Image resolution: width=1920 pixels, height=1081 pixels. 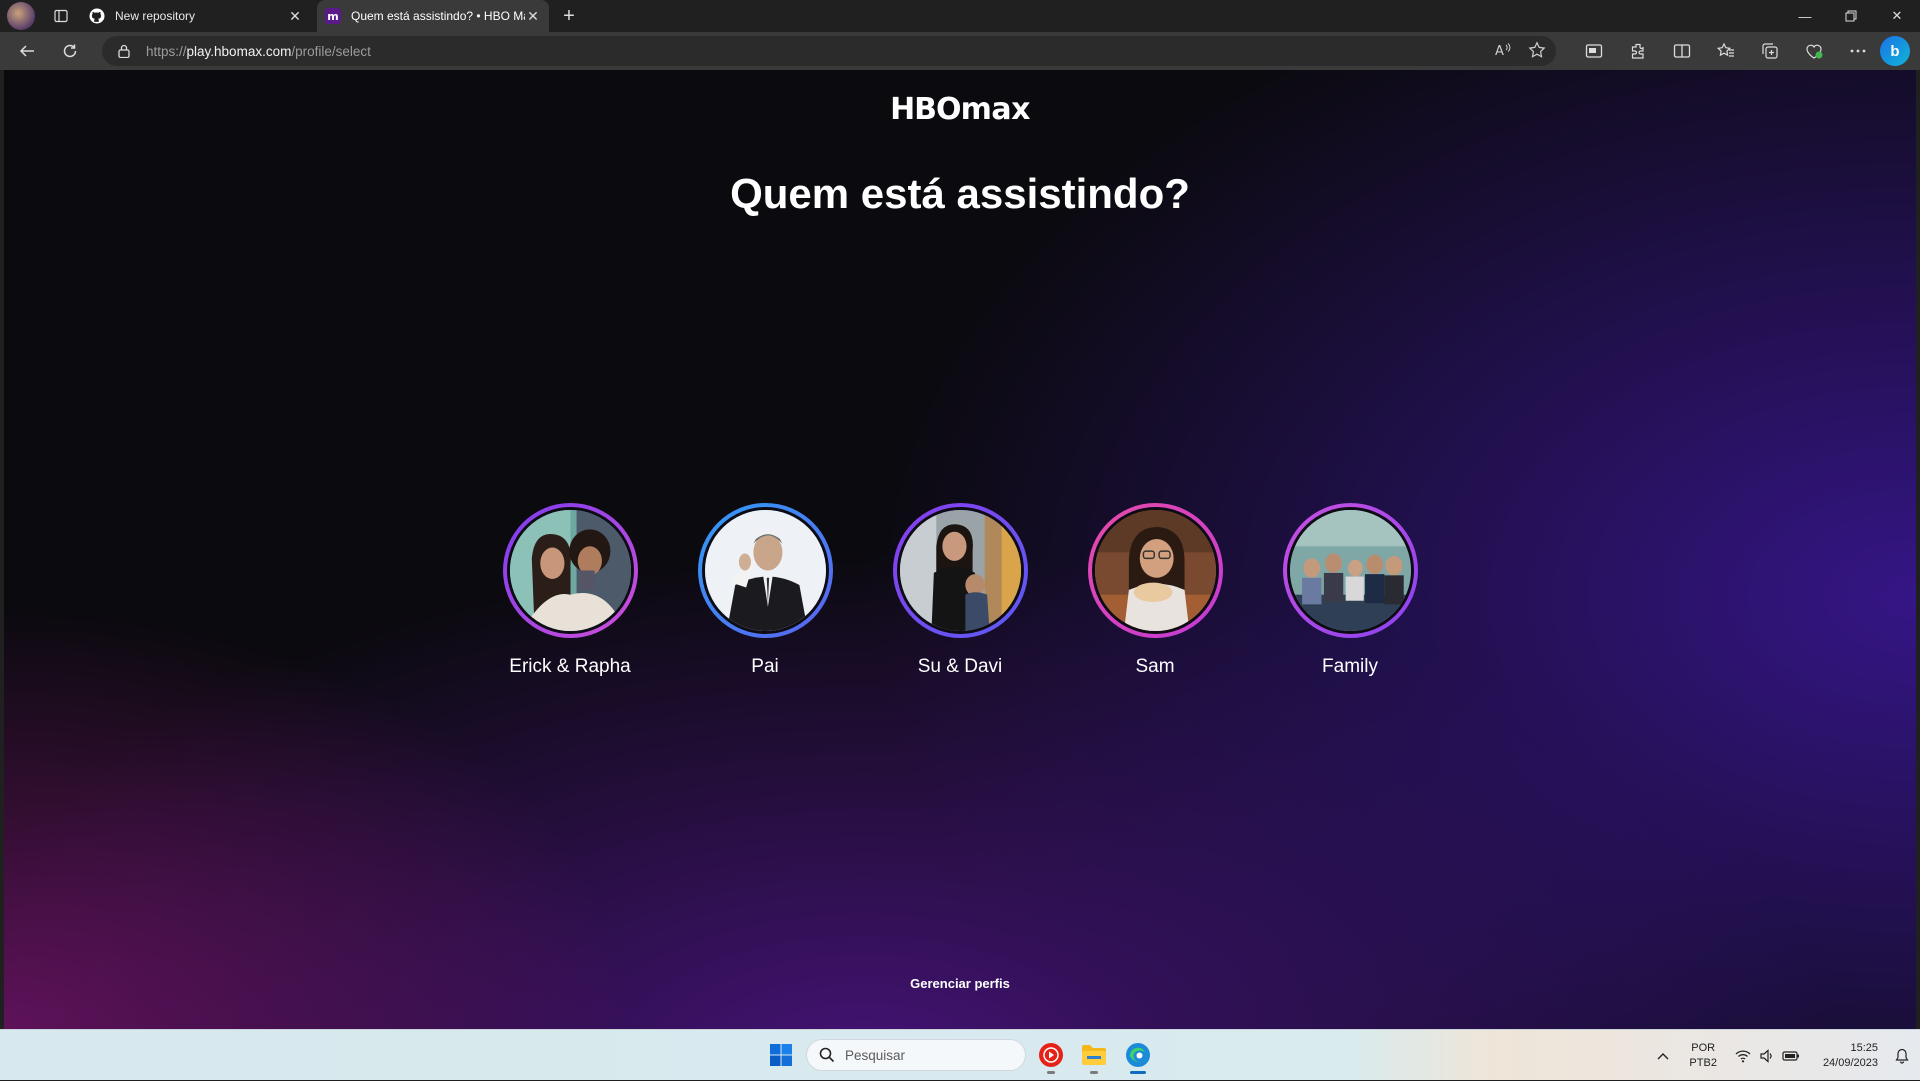 I want to click on new-tab-button: +, so click(x=569, y=16).